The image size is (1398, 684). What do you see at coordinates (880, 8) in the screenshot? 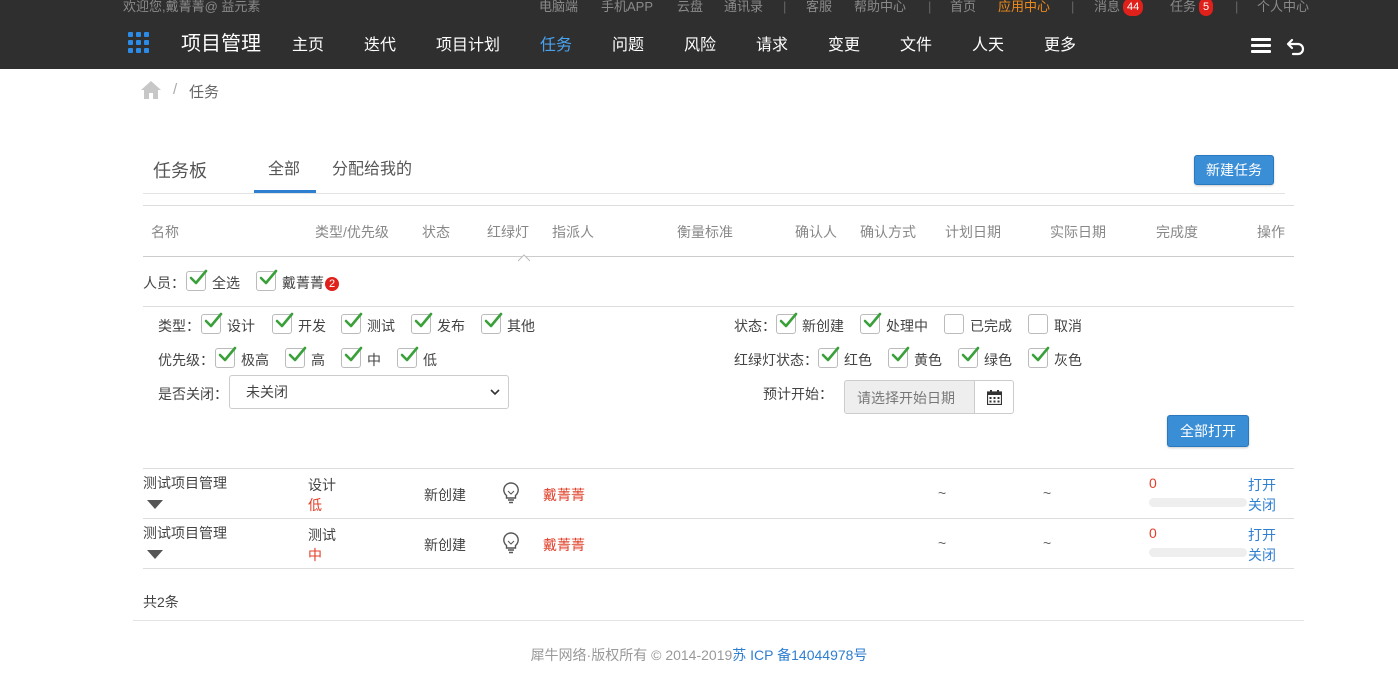
I see `link-help-center: 帮助中心` at bounding box center [880, 8].